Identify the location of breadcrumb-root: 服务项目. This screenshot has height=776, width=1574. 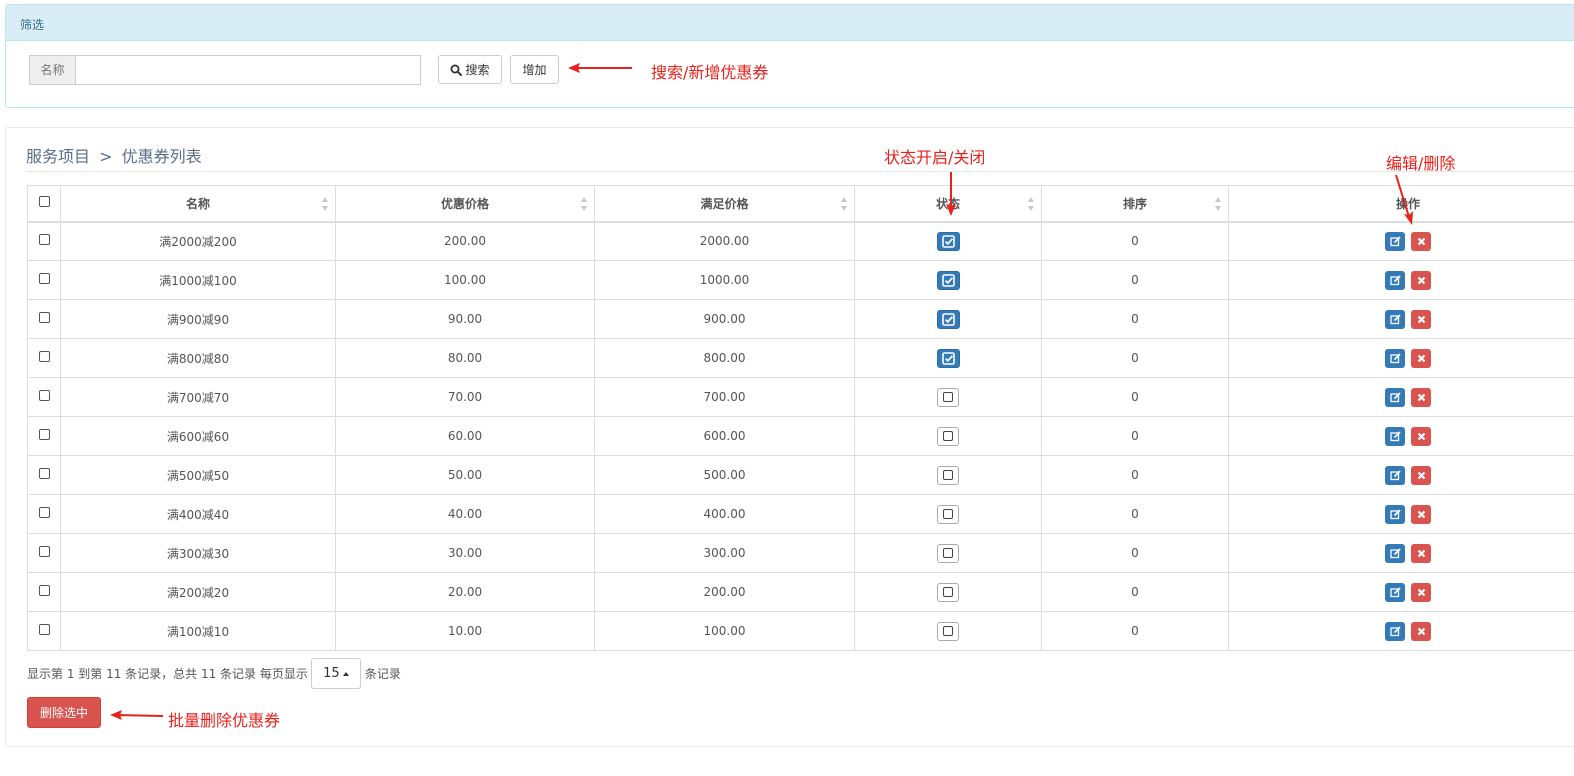
(58, 156).